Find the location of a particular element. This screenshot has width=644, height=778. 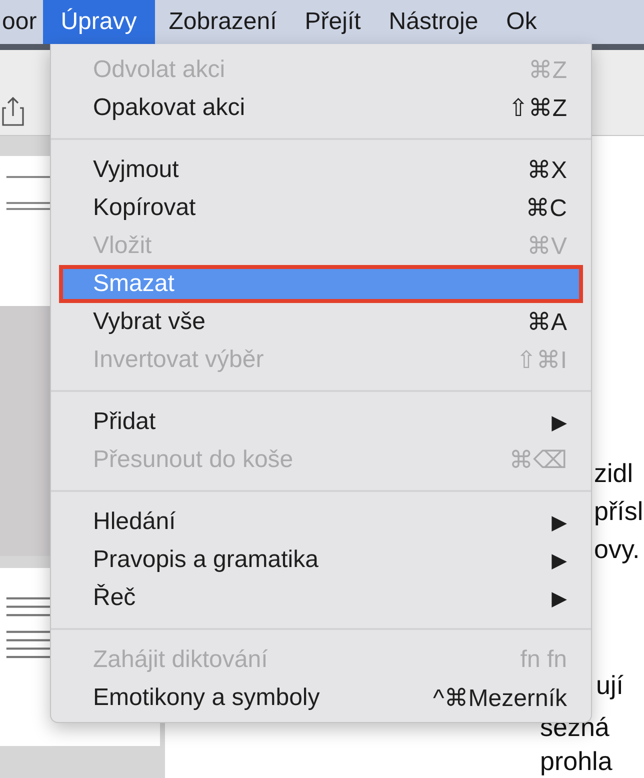

document-text: ují is located at coordinates (610, 685).